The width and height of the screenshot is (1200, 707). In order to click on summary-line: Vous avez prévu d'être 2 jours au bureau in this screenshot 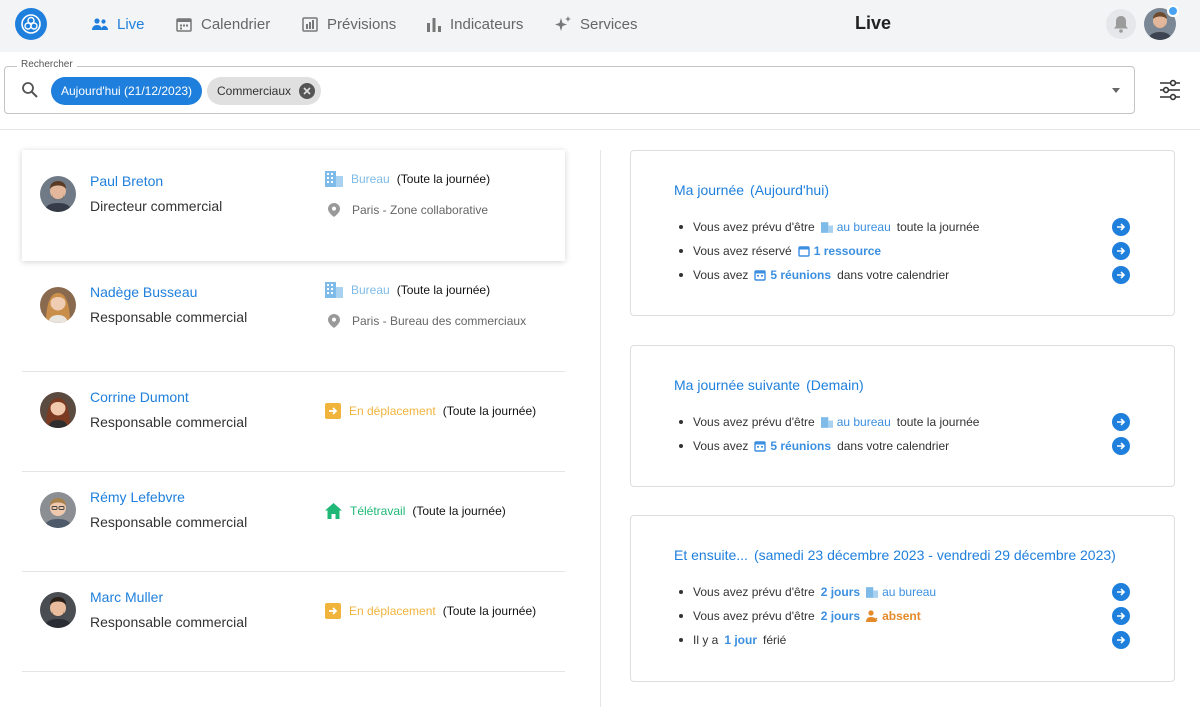, I will do `click(807, 592)`.